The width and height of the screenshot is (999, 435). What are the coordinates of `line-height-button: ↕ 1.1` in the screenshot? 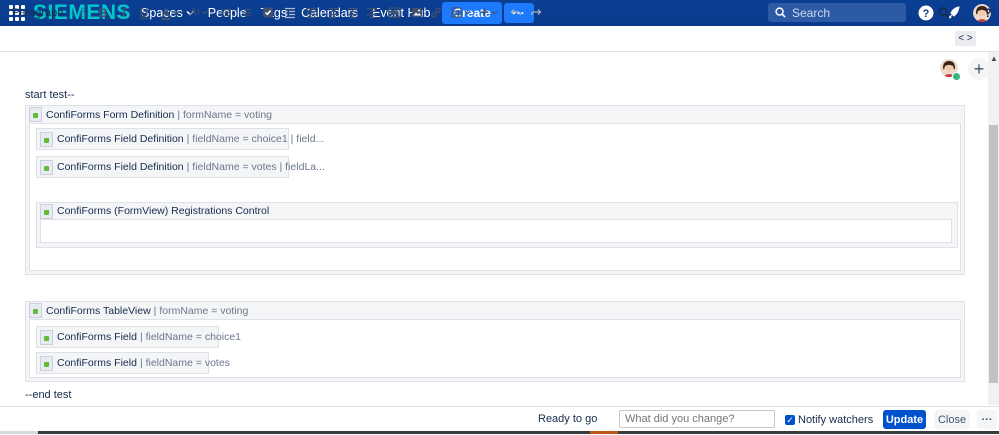 It's located at (83, 11).